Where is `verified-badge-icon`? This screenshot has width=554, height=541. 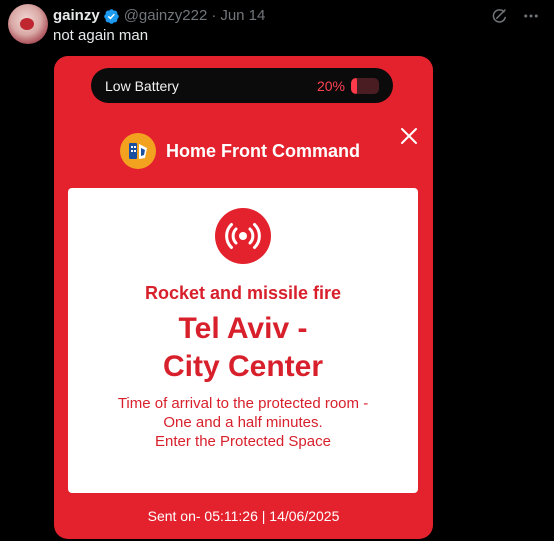 verified-badge-icon is located at coordinates (111, 16).